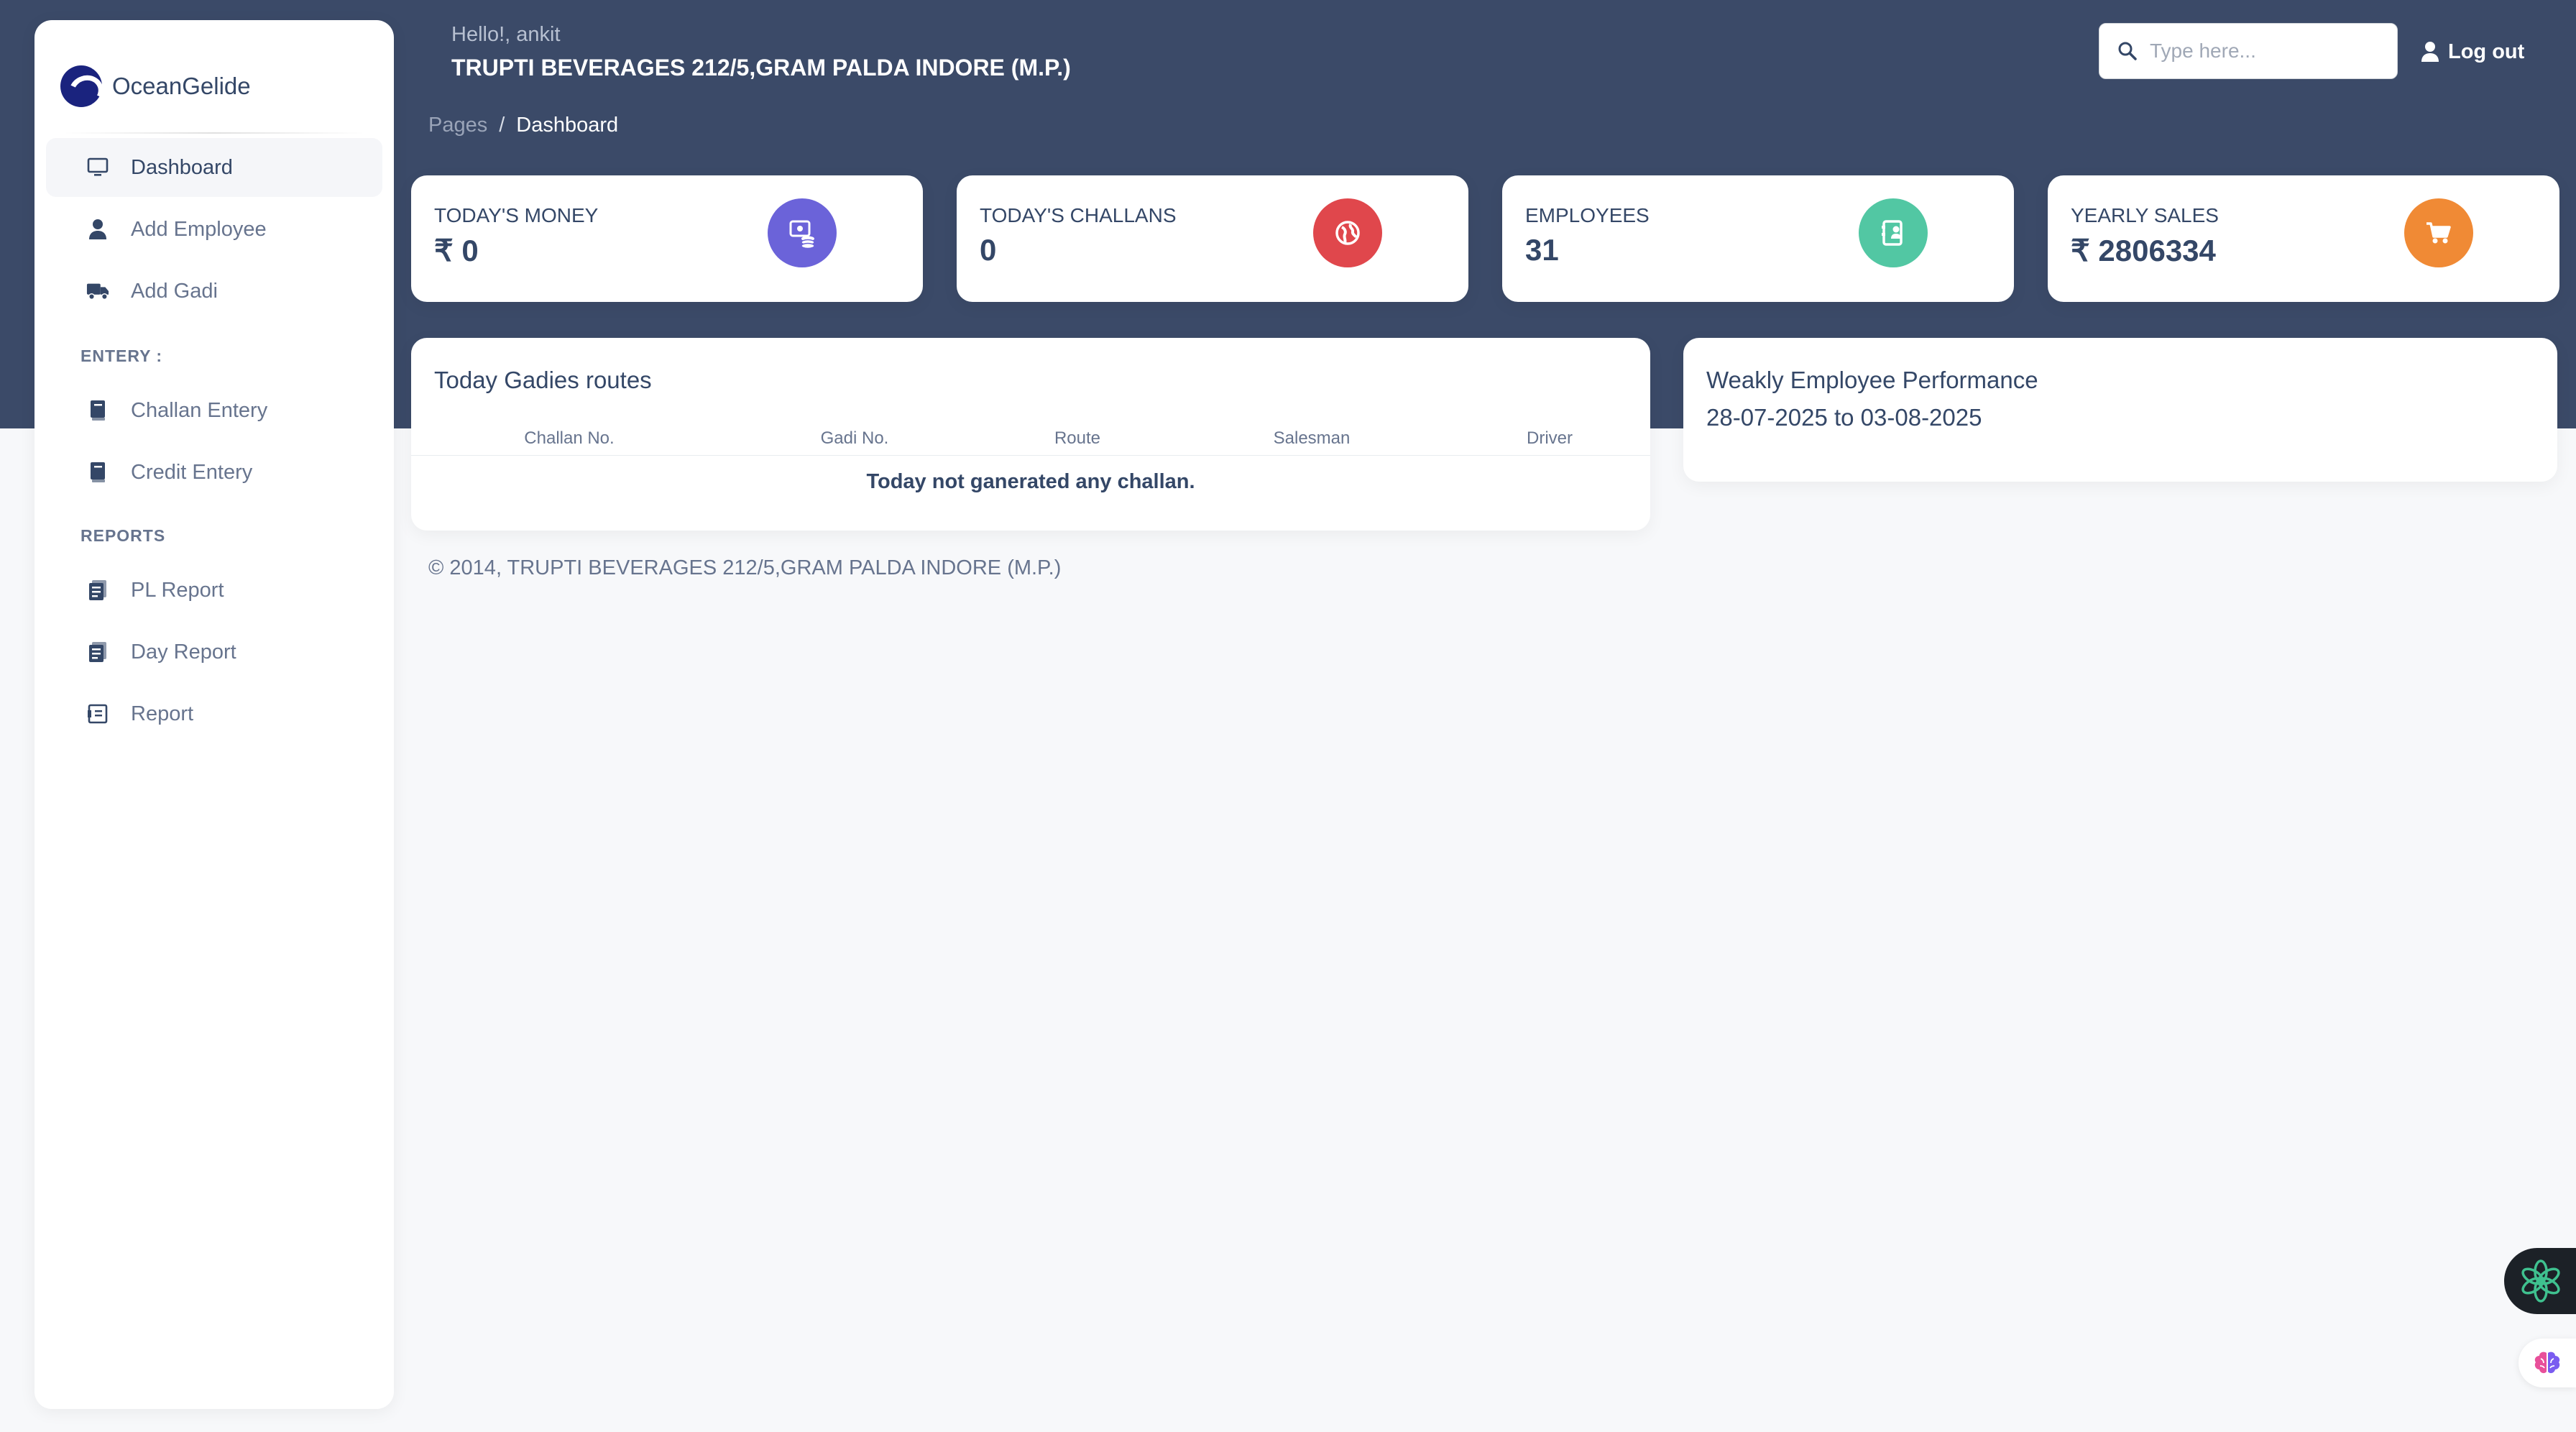 Image resolution: width=2576 pixels, height=1432 pixels. I want to click on sidebar-item-credit-entery: Credit Entery, so click(214, 472).